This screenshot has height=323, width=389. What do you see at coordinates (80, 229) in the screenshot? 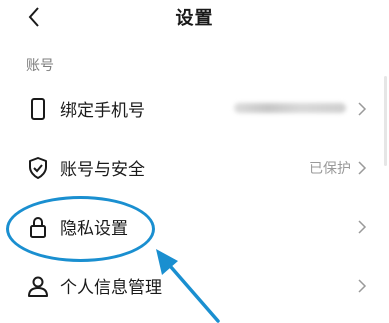
I see `highlight-circle` at bounding box center [80, 229].